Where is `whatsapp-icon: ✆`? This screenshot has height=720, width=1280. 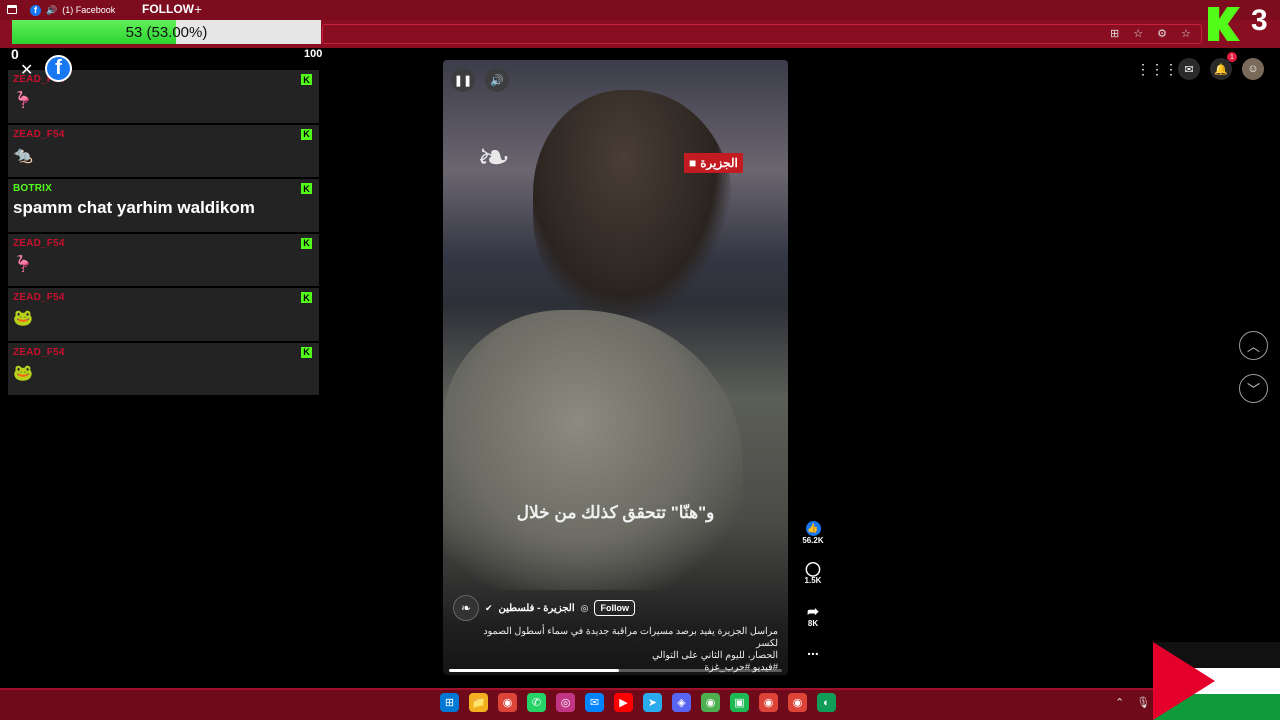
whatsapp-icon: ✆ is located at coordinates (536, 702).